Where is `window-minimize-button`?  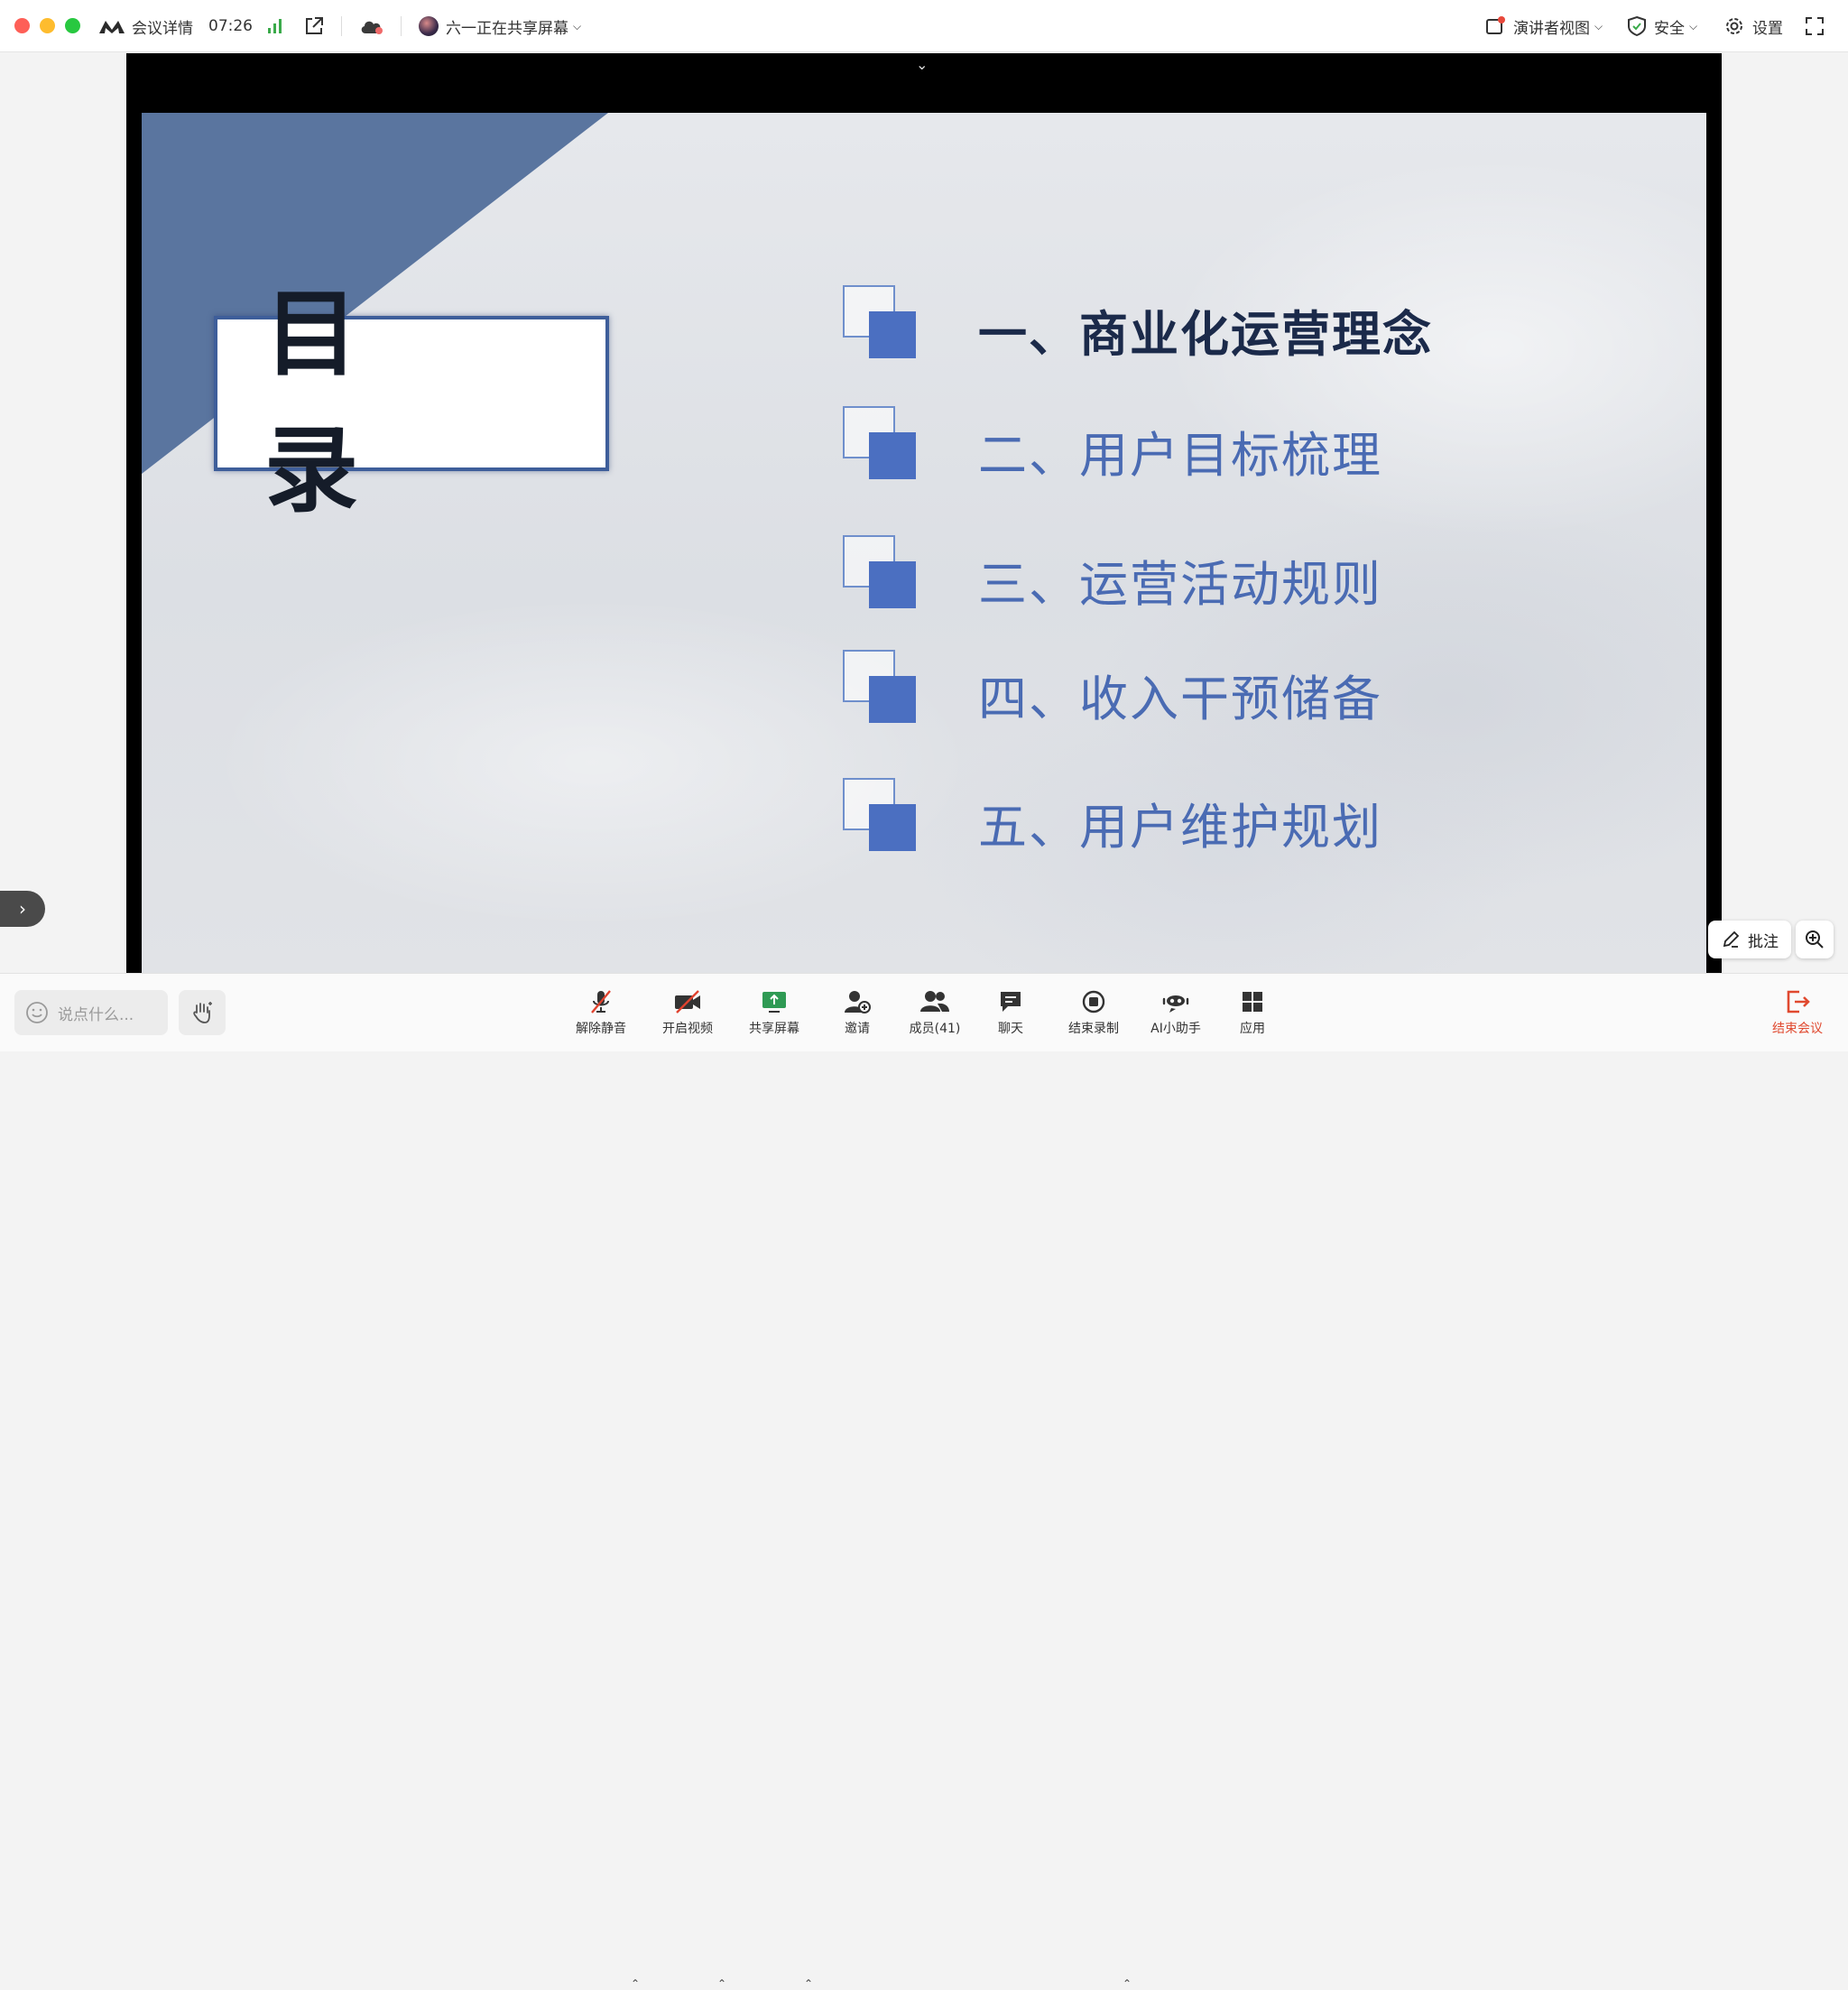
window-minimize-button is located at coordinates (47, 26).